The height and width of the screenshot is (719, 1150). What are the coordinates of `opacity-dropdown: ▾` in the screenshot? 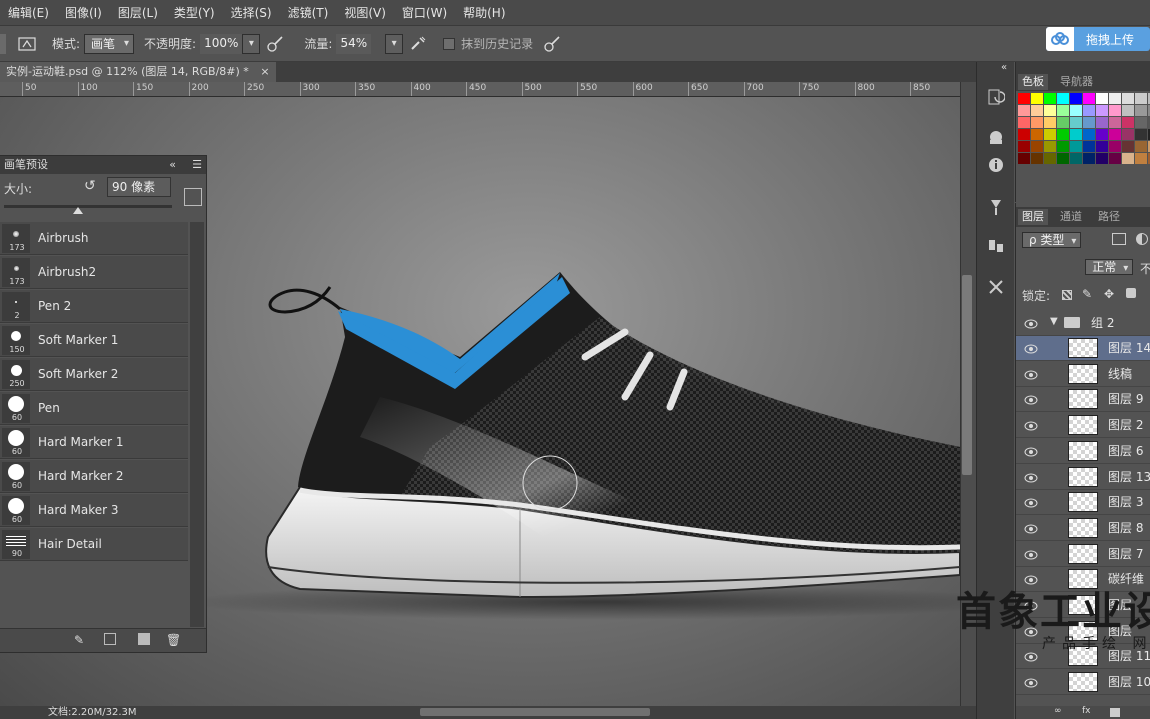 It's located at (251, 43).